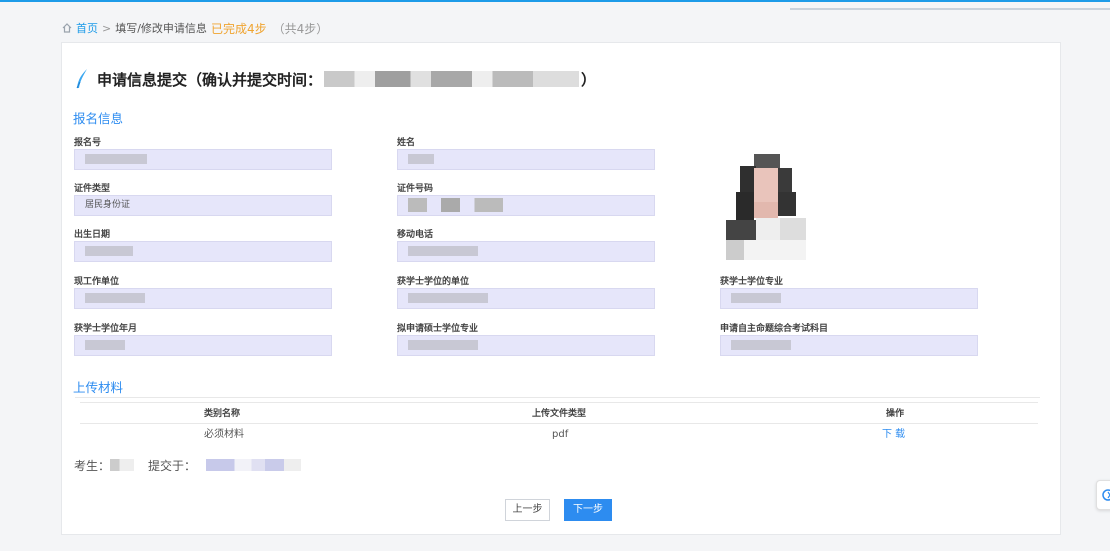 Image resolution: width=1110 pixels, height=551 pixels. I want to click on field-label-id-number: 证件号码, so click(415, 189).